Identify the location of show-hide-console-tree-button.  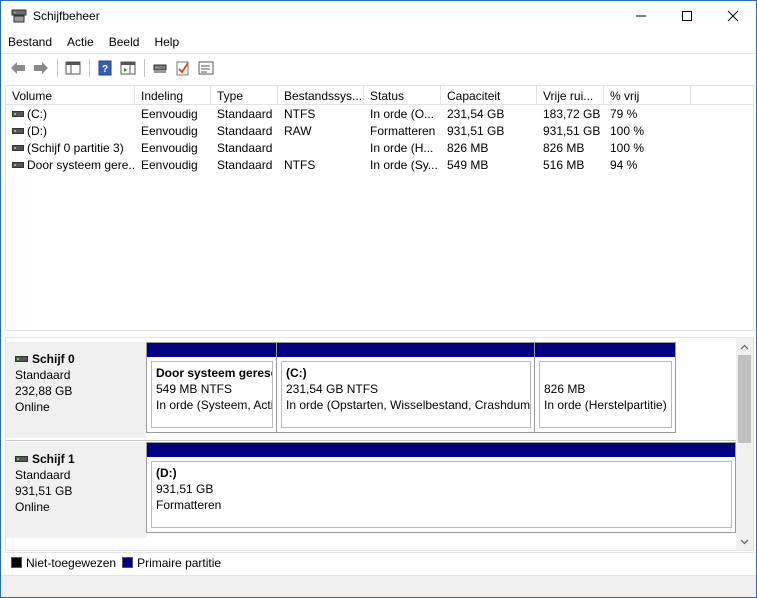
(73, 68).